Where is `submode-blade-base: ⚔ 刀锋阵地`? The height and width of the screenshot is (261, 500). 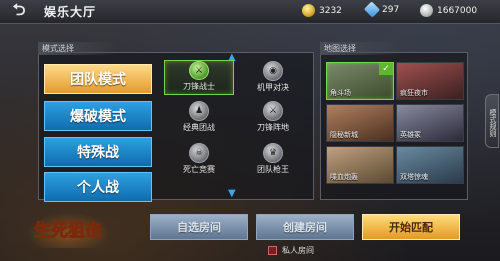
submode-blade-base: ⚔ 刀锋阵地 is located at coordinates (273, 117).